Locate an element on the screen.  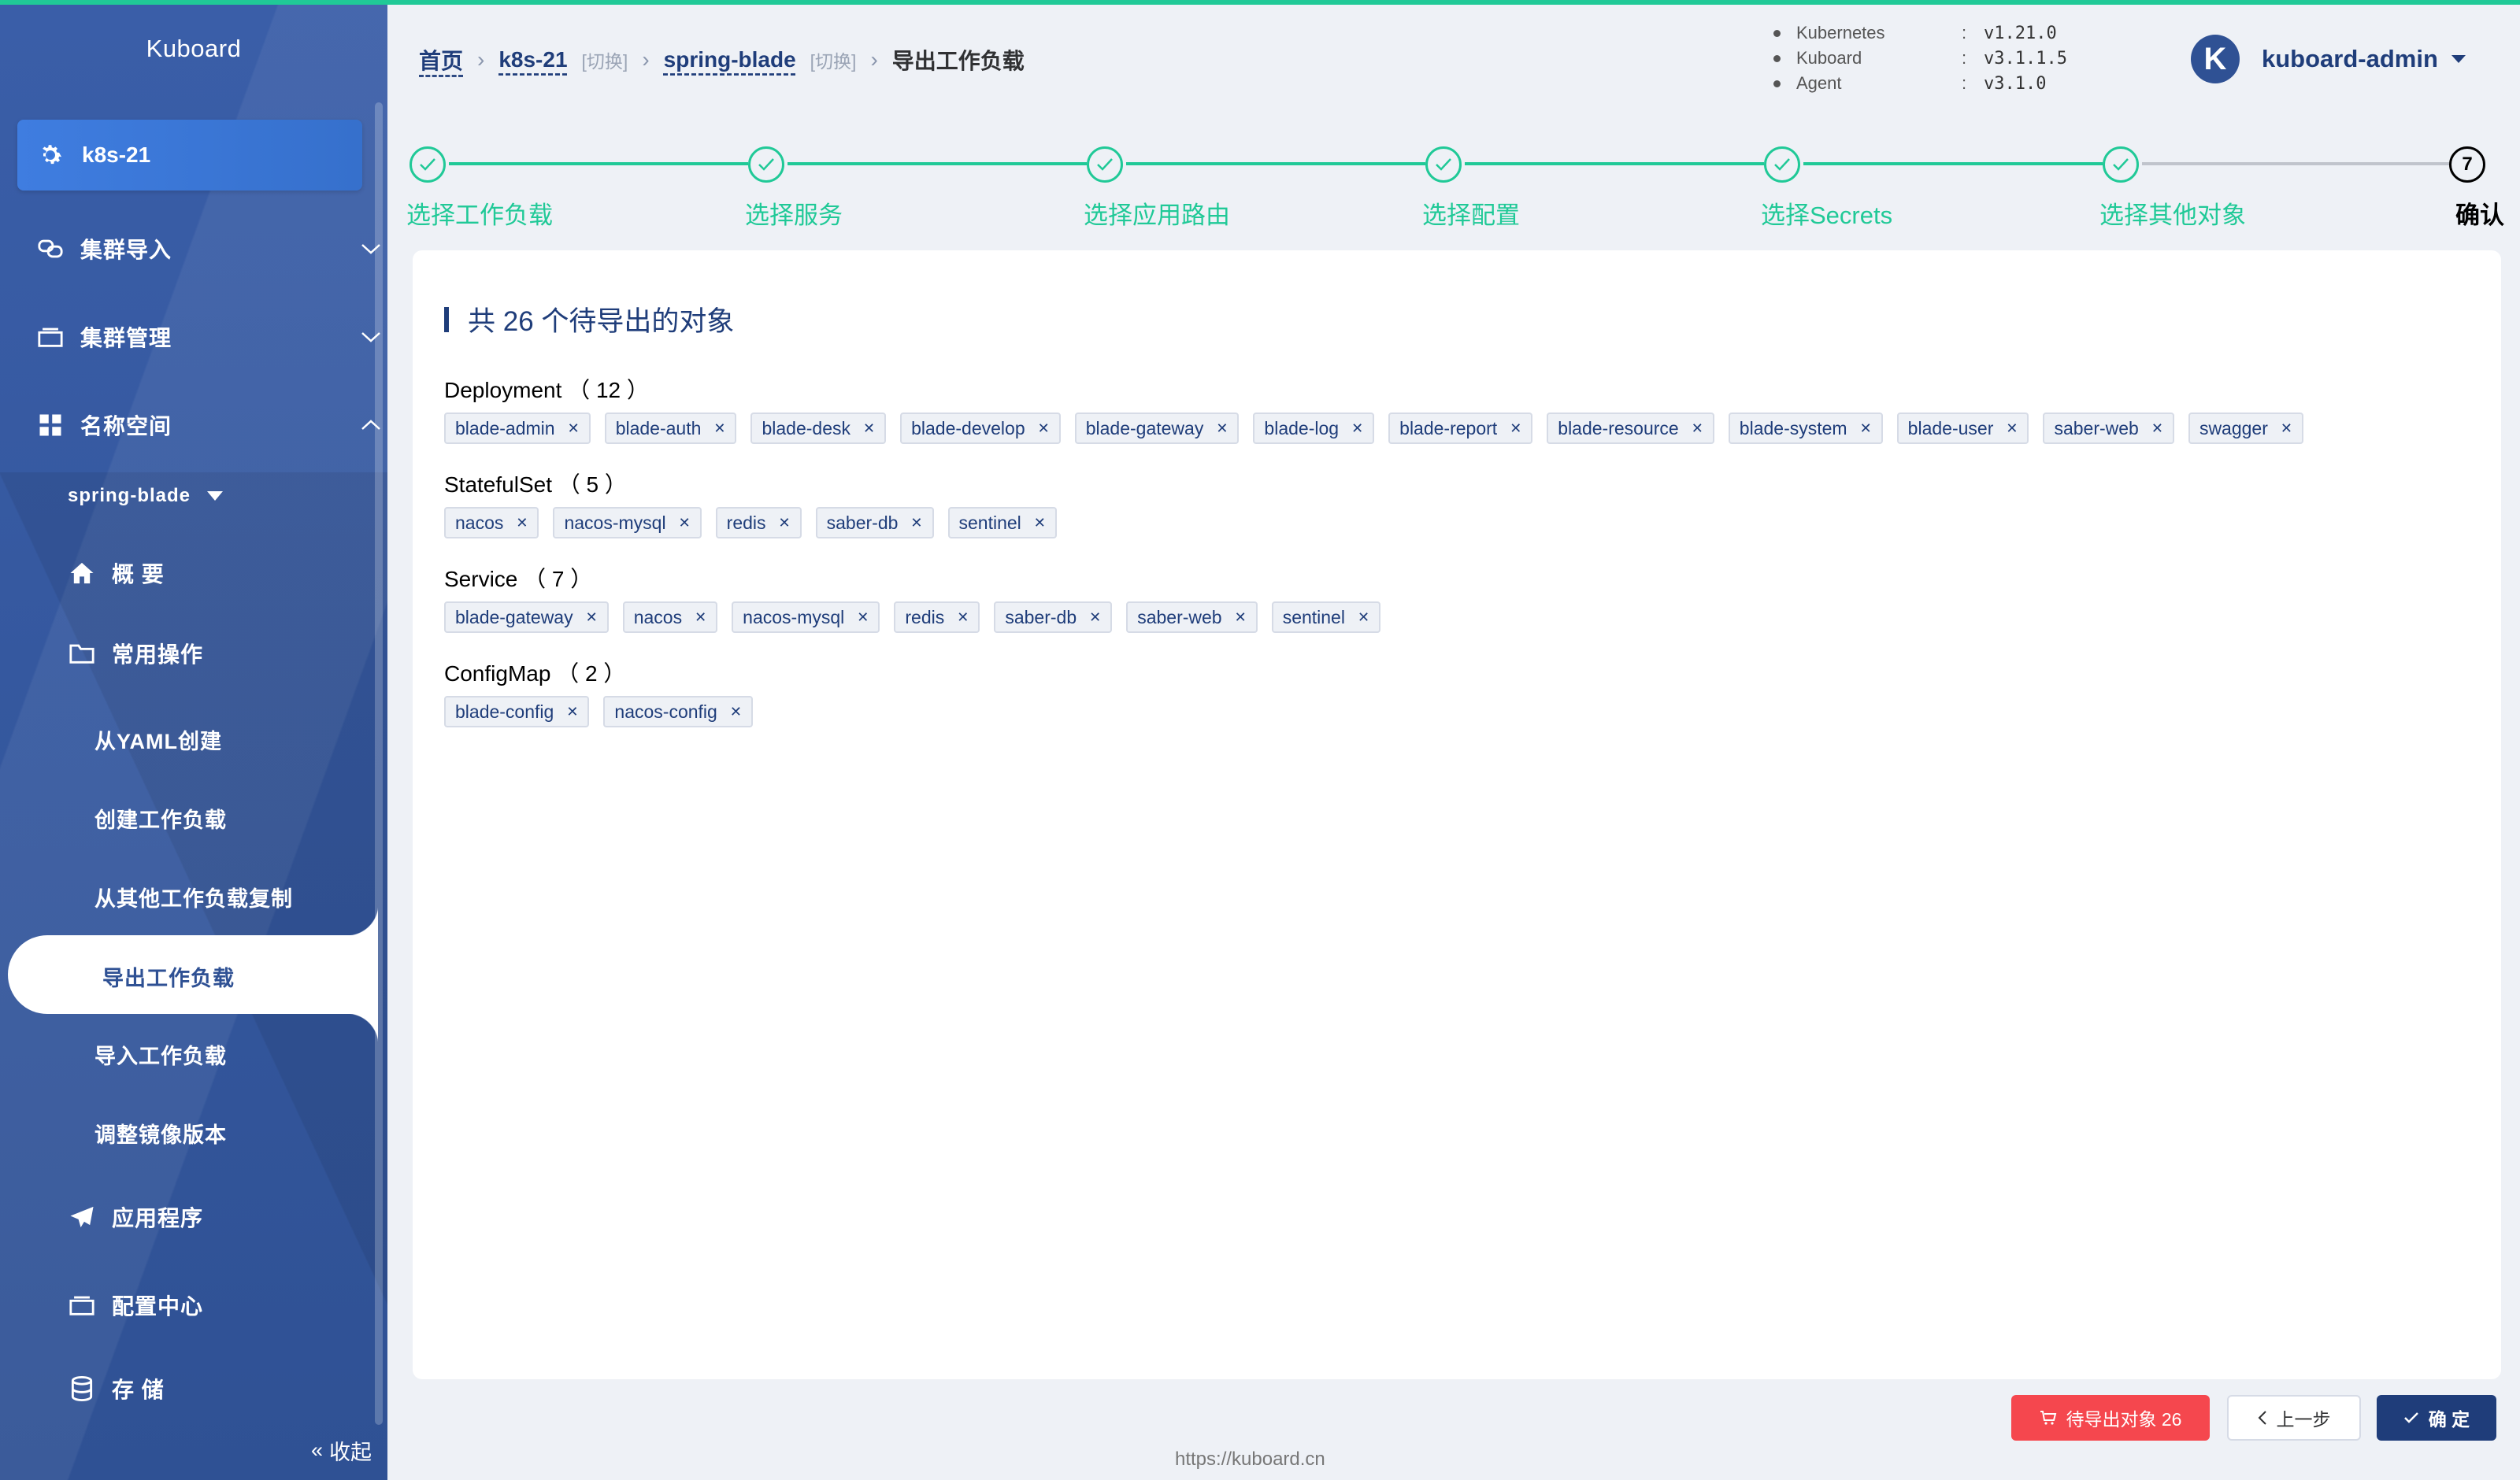
prev-step-button: 上一步 is located at coordinates (2294, 1418).